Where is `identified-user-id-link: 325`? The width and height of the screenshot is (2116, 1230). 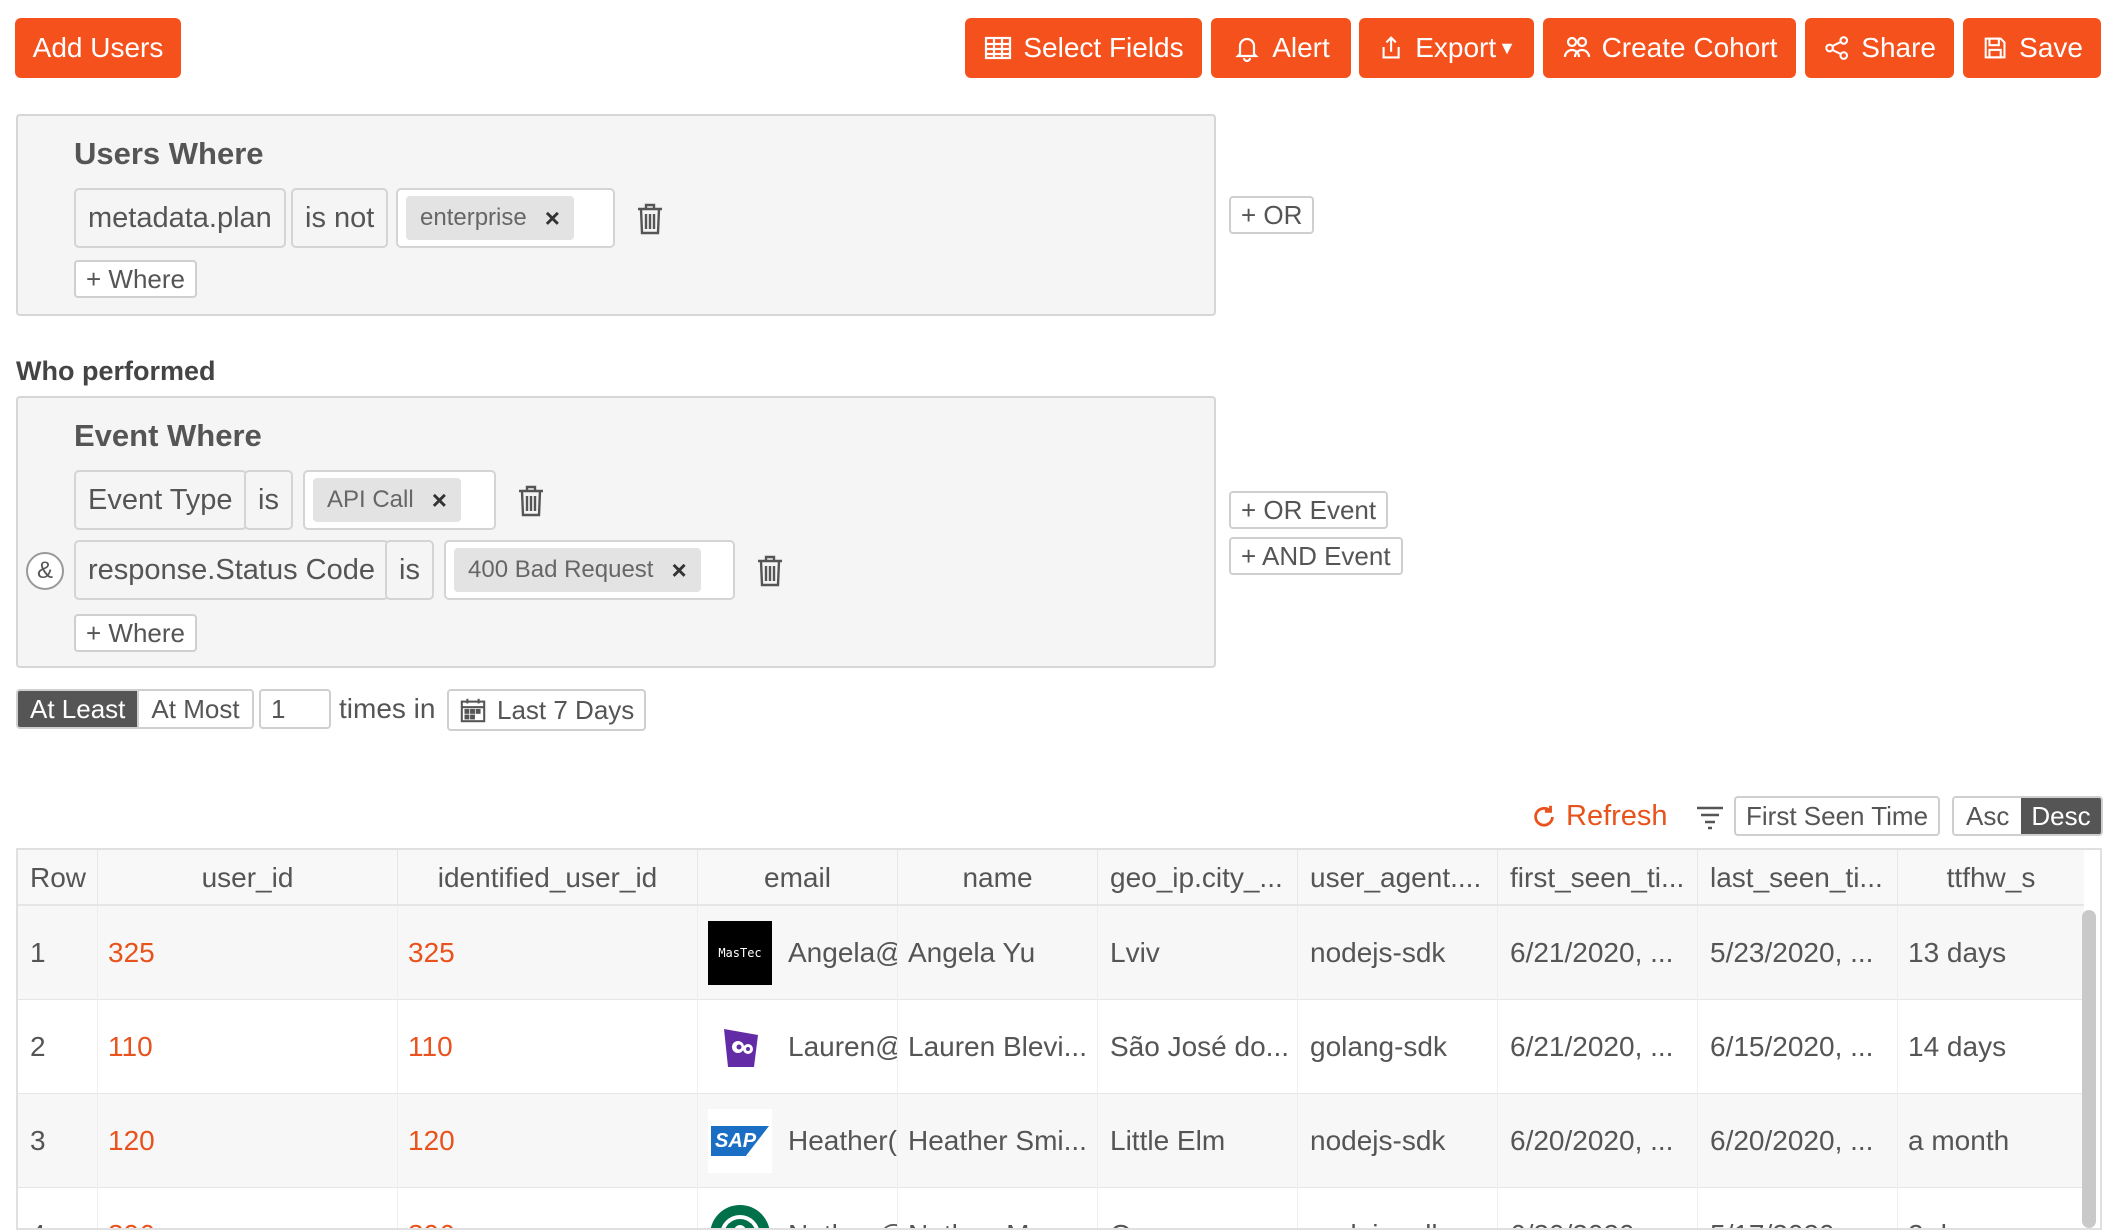
identified-user-id-link: 325 is located at coordinates (548, 953).